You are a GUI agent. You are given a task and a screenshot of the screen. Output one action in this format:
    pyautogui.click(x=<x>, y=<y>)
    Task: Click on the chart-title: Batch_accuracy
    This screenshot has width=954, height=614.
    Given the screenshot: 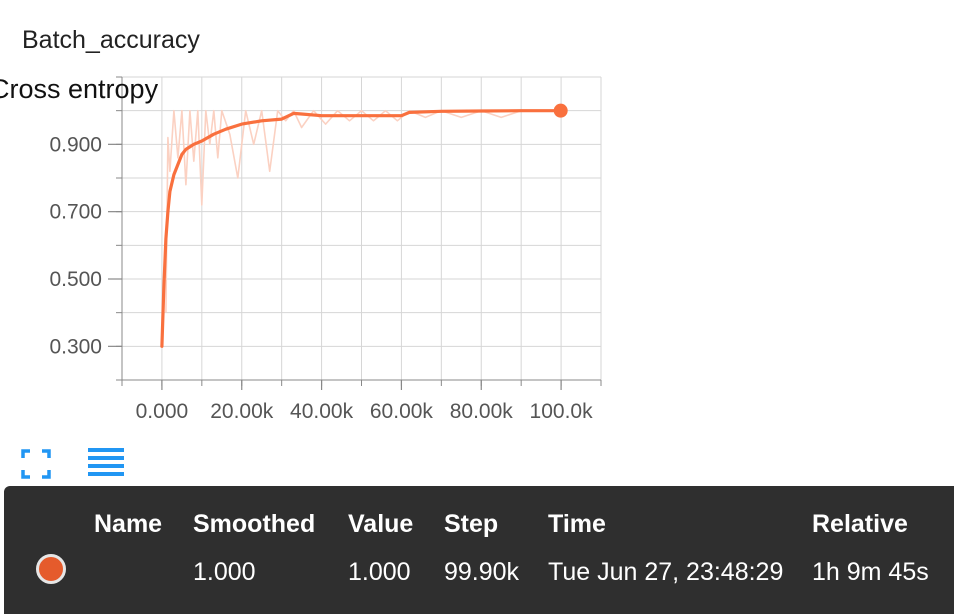 What is the action you would take?
    pyautogui.click(x=111, y=40)
    